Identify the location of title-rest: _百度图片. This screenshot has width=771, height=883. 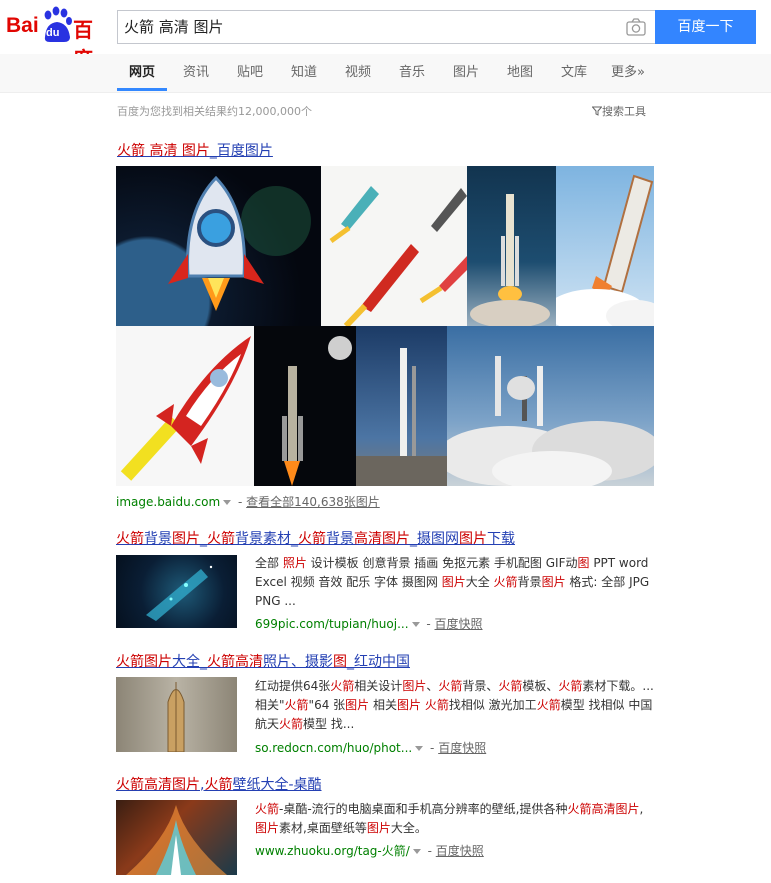
(241, 151).